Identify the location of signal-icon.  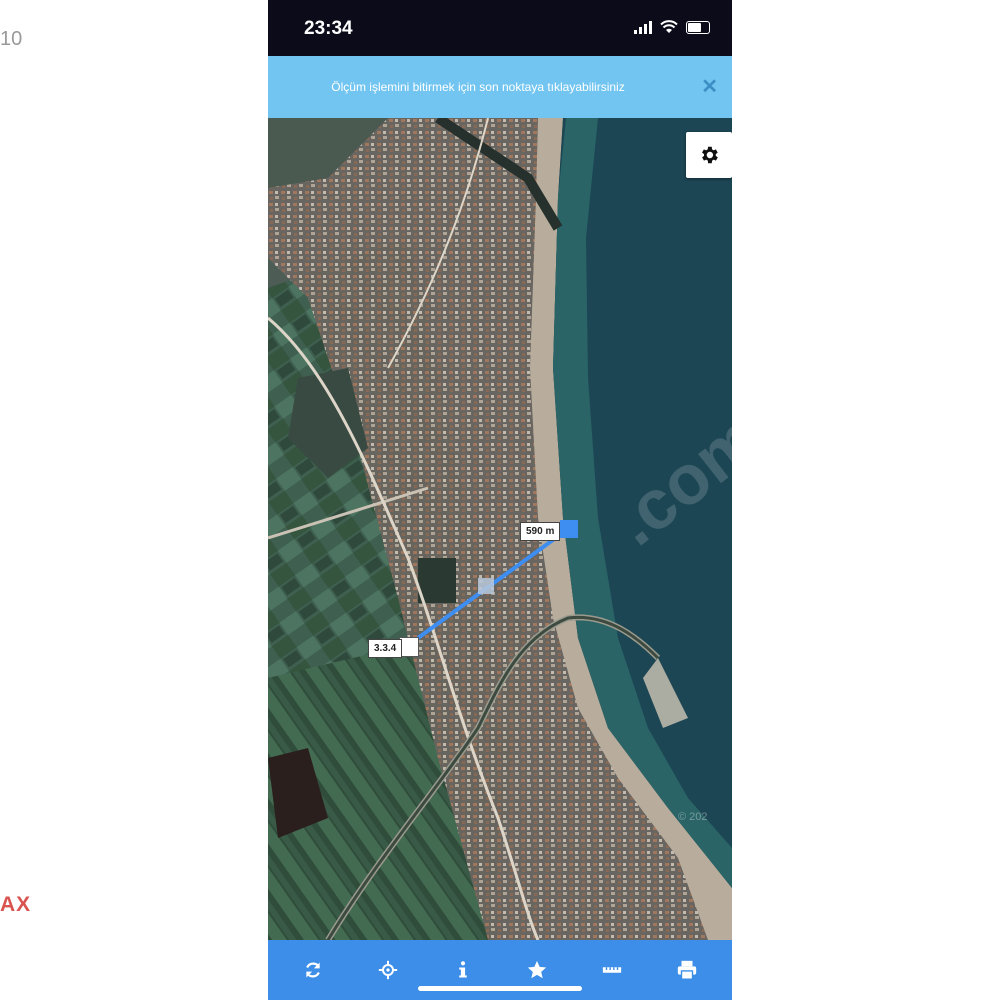
(643, 27).